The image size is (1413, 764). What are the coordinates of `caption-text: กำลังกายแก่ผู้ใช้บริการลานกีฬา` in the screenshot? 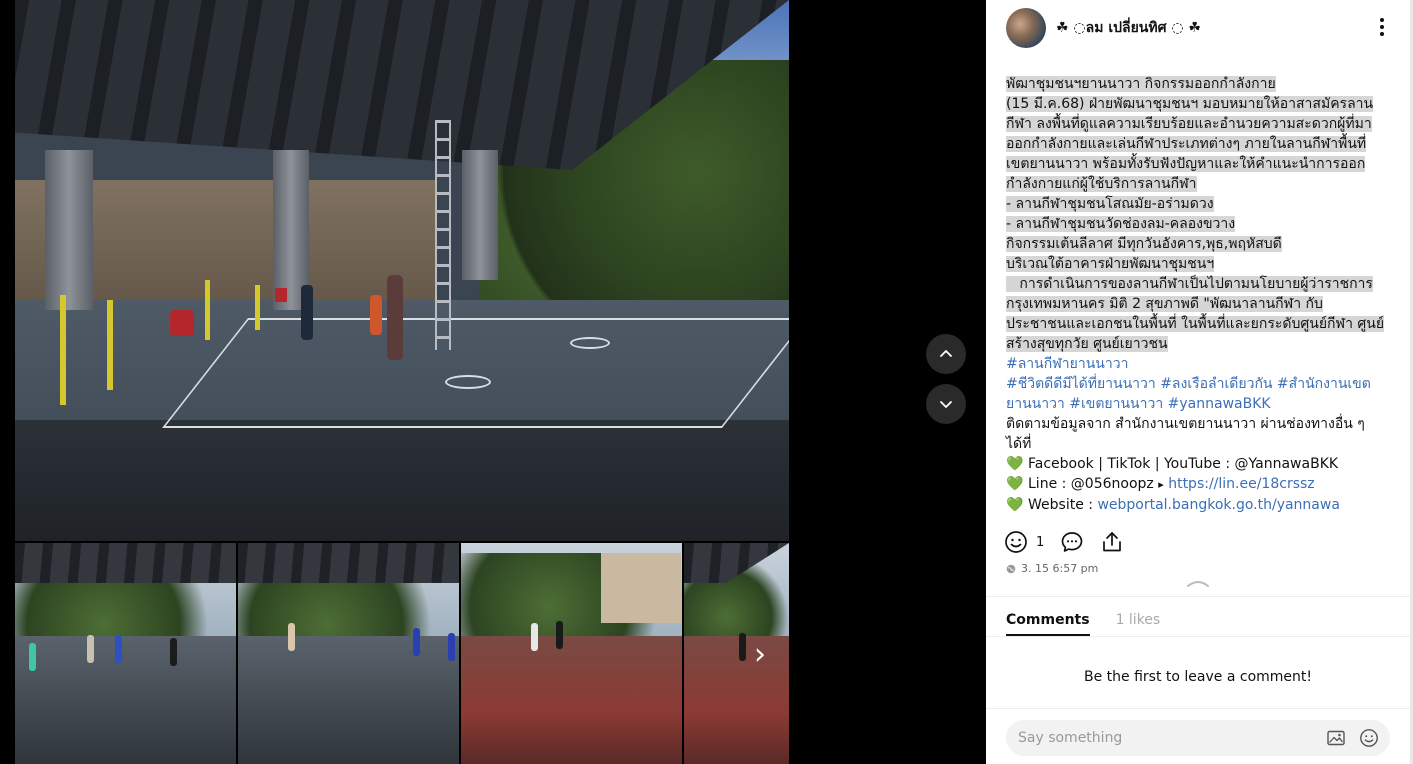 It's located at (1101, 184).